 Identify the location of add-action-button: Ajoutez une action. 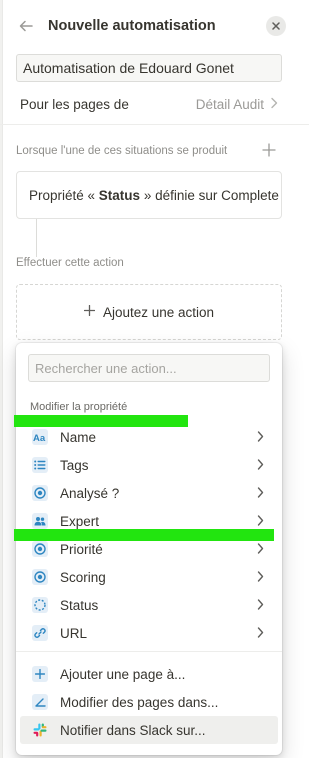
(149, 312).